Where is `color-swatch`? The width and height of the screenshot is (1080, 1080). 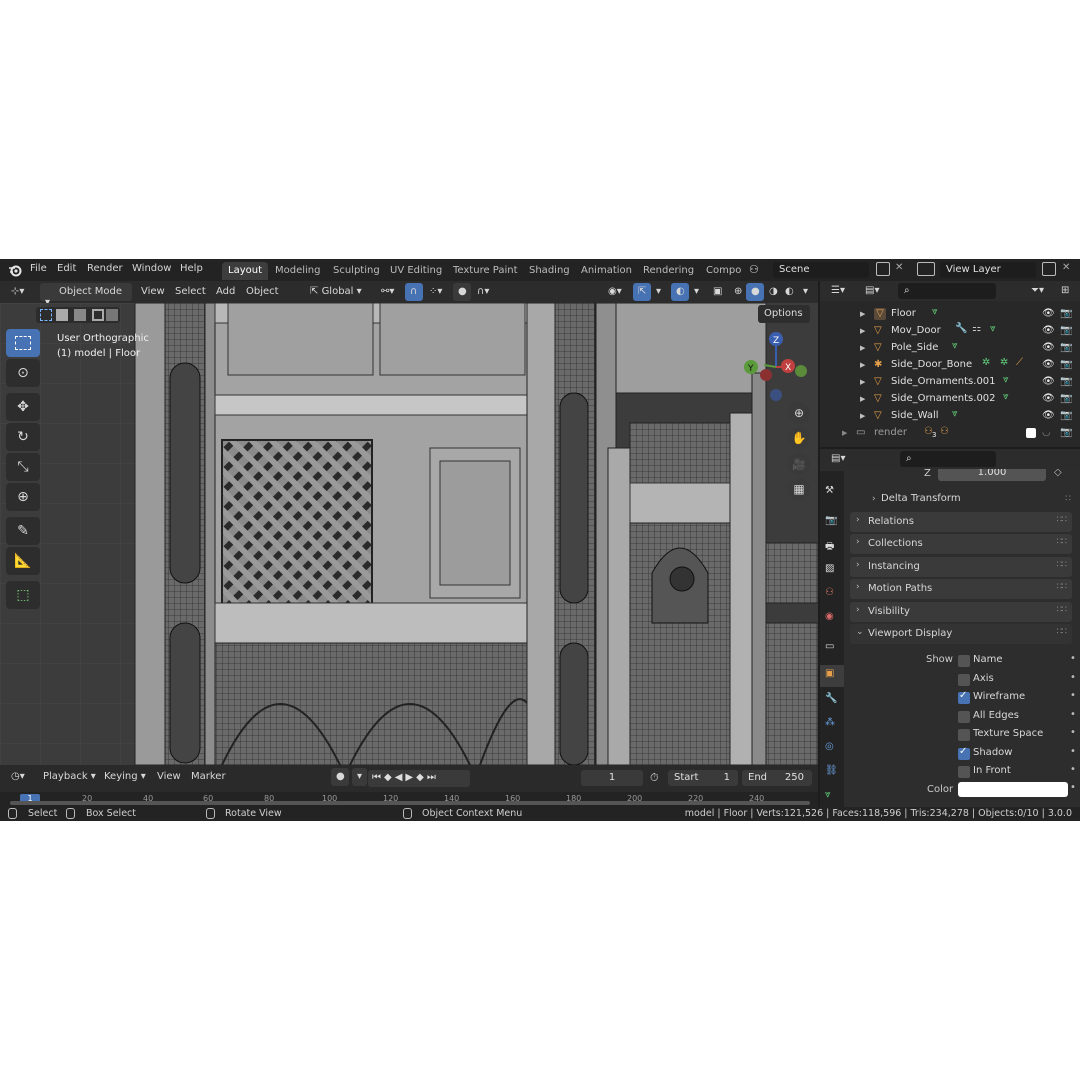
color-swatch is located at coordinates (1013, 789).